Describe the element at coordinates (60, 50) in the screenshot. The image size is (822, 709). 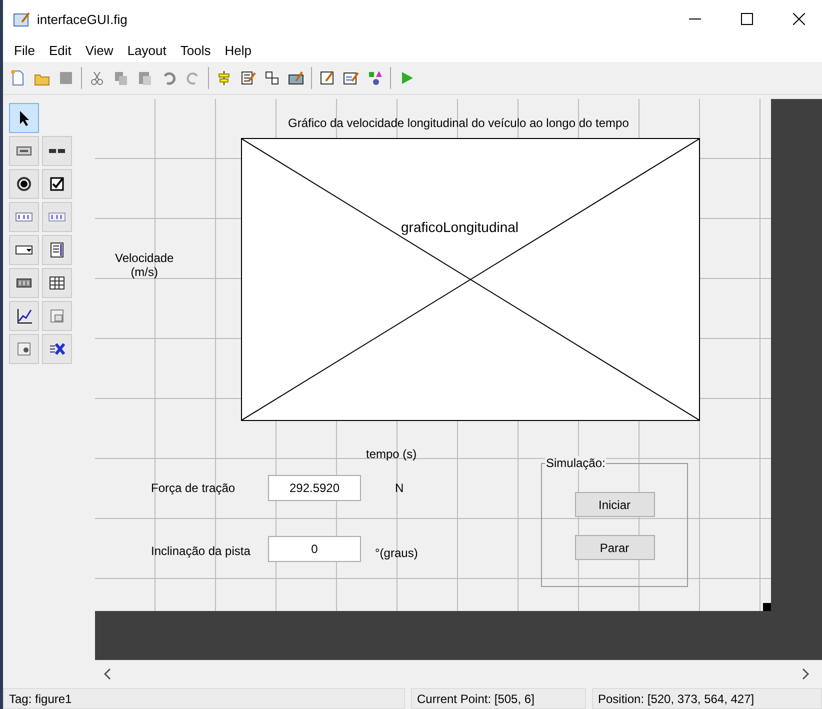
I see `menu-item: Edit` at that location.